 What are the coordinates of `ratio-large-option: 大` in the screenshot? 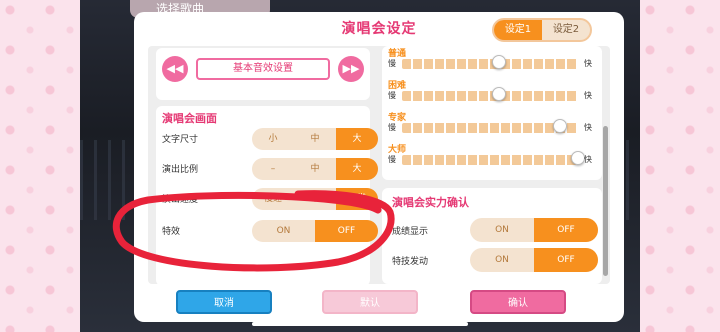 It's located at (357, 169).